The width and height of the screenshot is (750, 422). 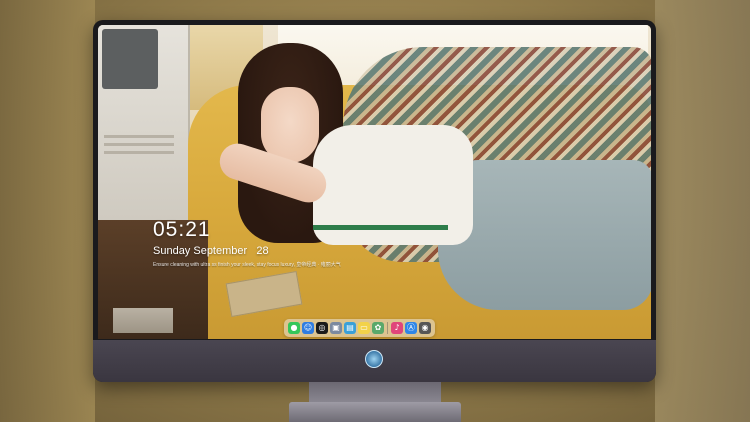 I want to click on monitor-stand-neck, so click(x=375, y=393).